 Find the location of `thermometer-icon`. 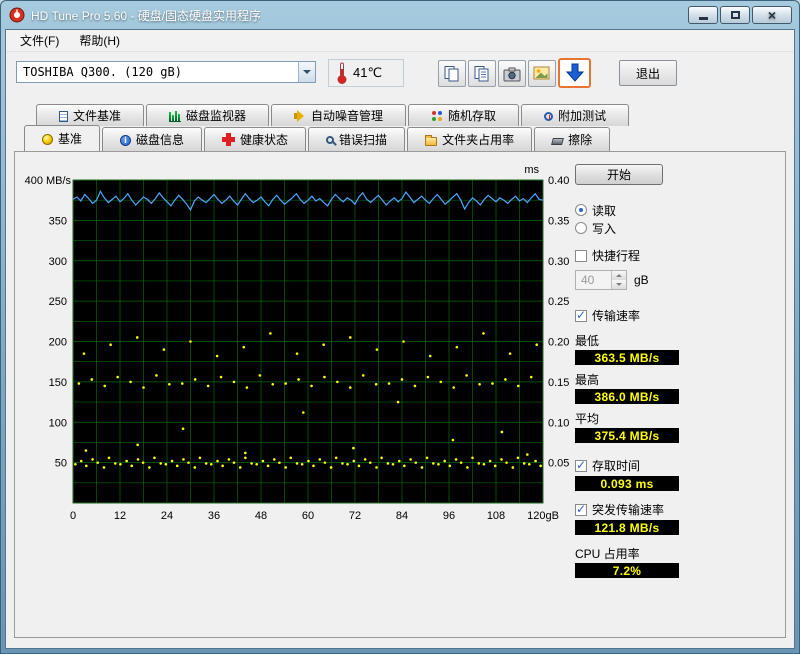

thermometer-icon is located at coordinates (342, 73).